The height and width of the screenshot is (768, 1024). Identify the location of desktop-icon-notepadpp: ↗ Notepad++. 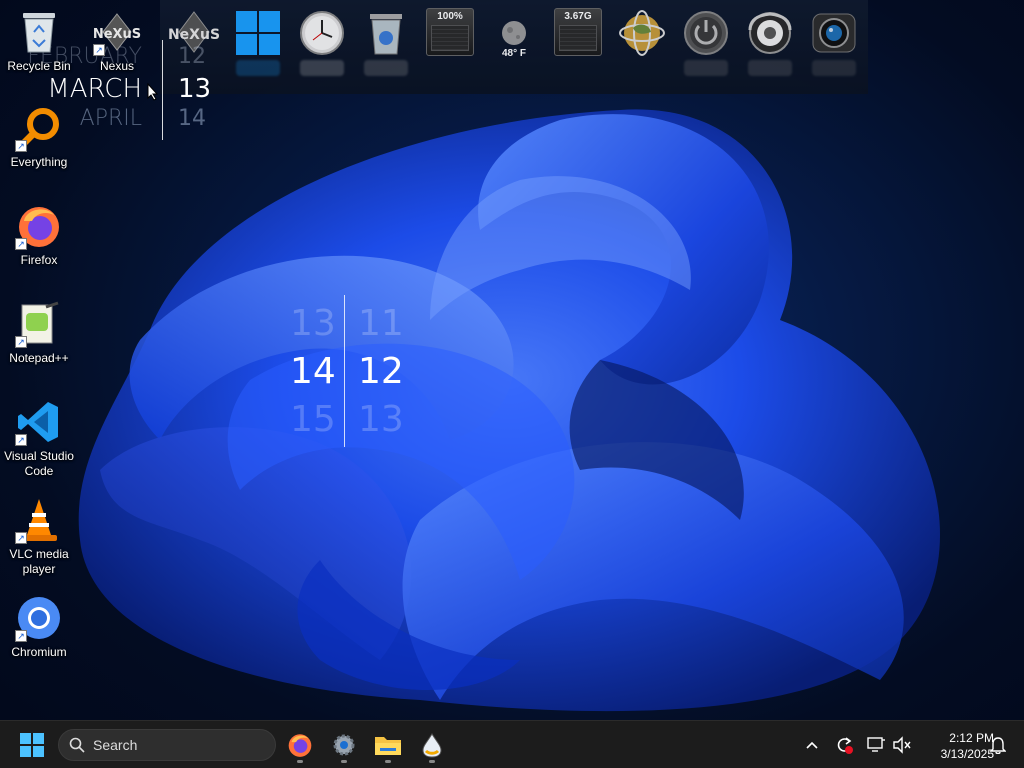
(39, 333).